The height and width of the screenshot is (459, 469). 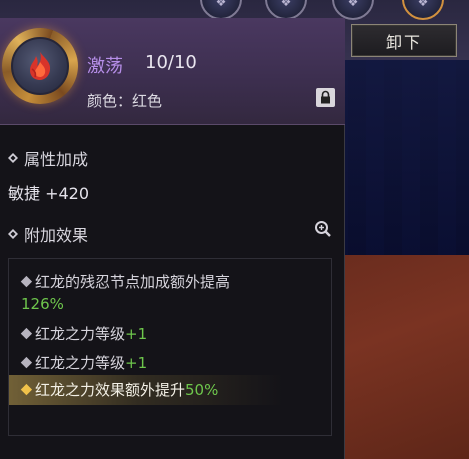 I want to click on effects-header: 附加效果, so click(x=48, y=234).